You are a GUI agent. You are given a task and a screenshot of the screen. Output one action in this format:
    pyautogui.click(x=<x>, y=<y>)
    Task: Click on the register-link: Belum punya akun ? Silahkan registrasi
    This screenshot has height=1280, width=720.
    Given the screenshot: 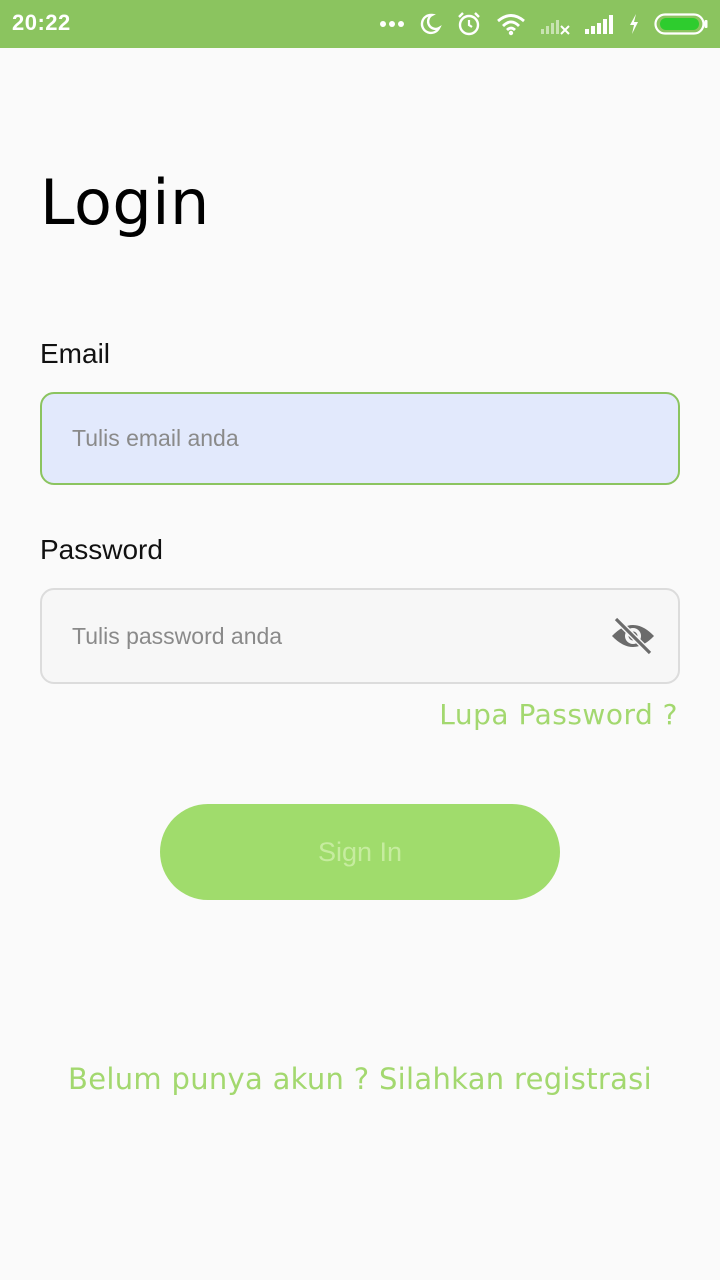 What is the action you would take?
    pyautogui.click(x=360, y=1079)
    